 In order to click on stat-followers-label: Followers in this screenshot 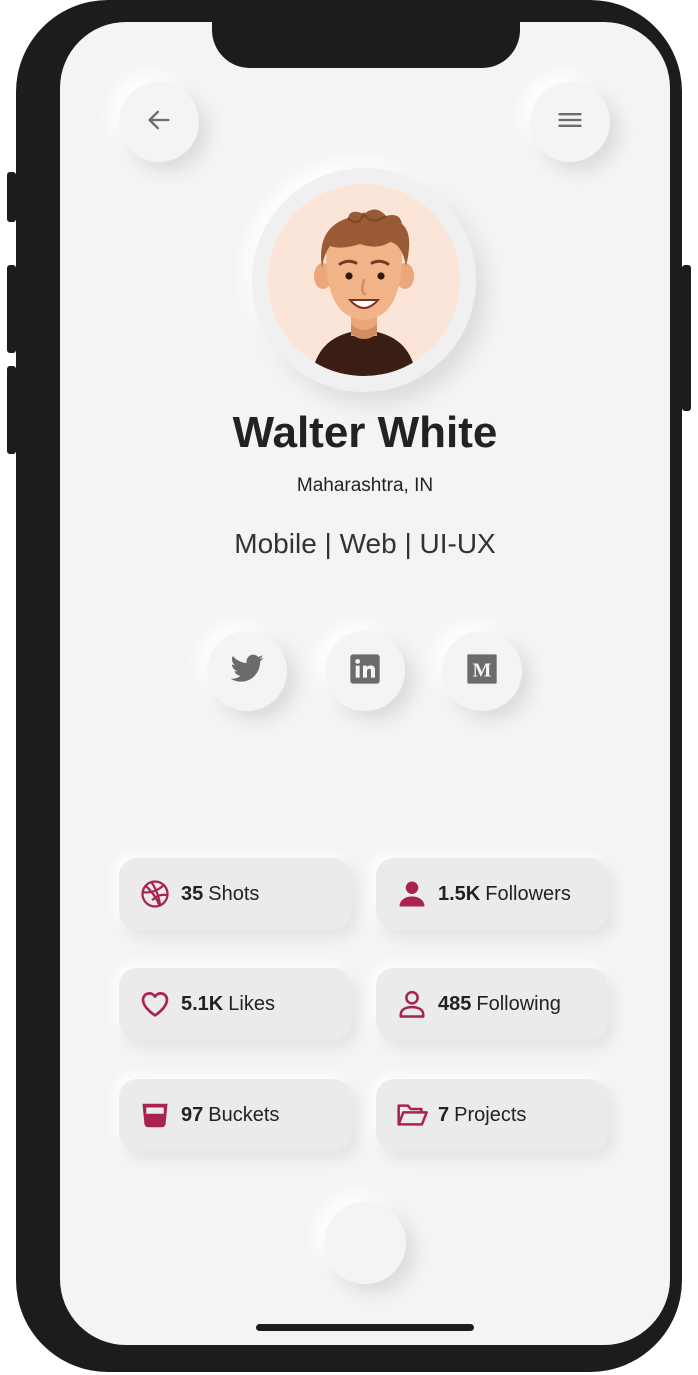, I will do `click(528, 893)`.